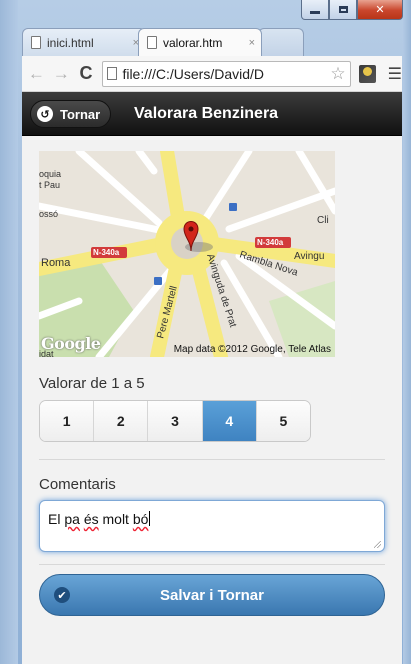 This screenshot has height=664, width=411. What do you see at coordinates (283, 421) in the screenshot?
I see `rating-option-5: 5` at bounding box center [283, 421].